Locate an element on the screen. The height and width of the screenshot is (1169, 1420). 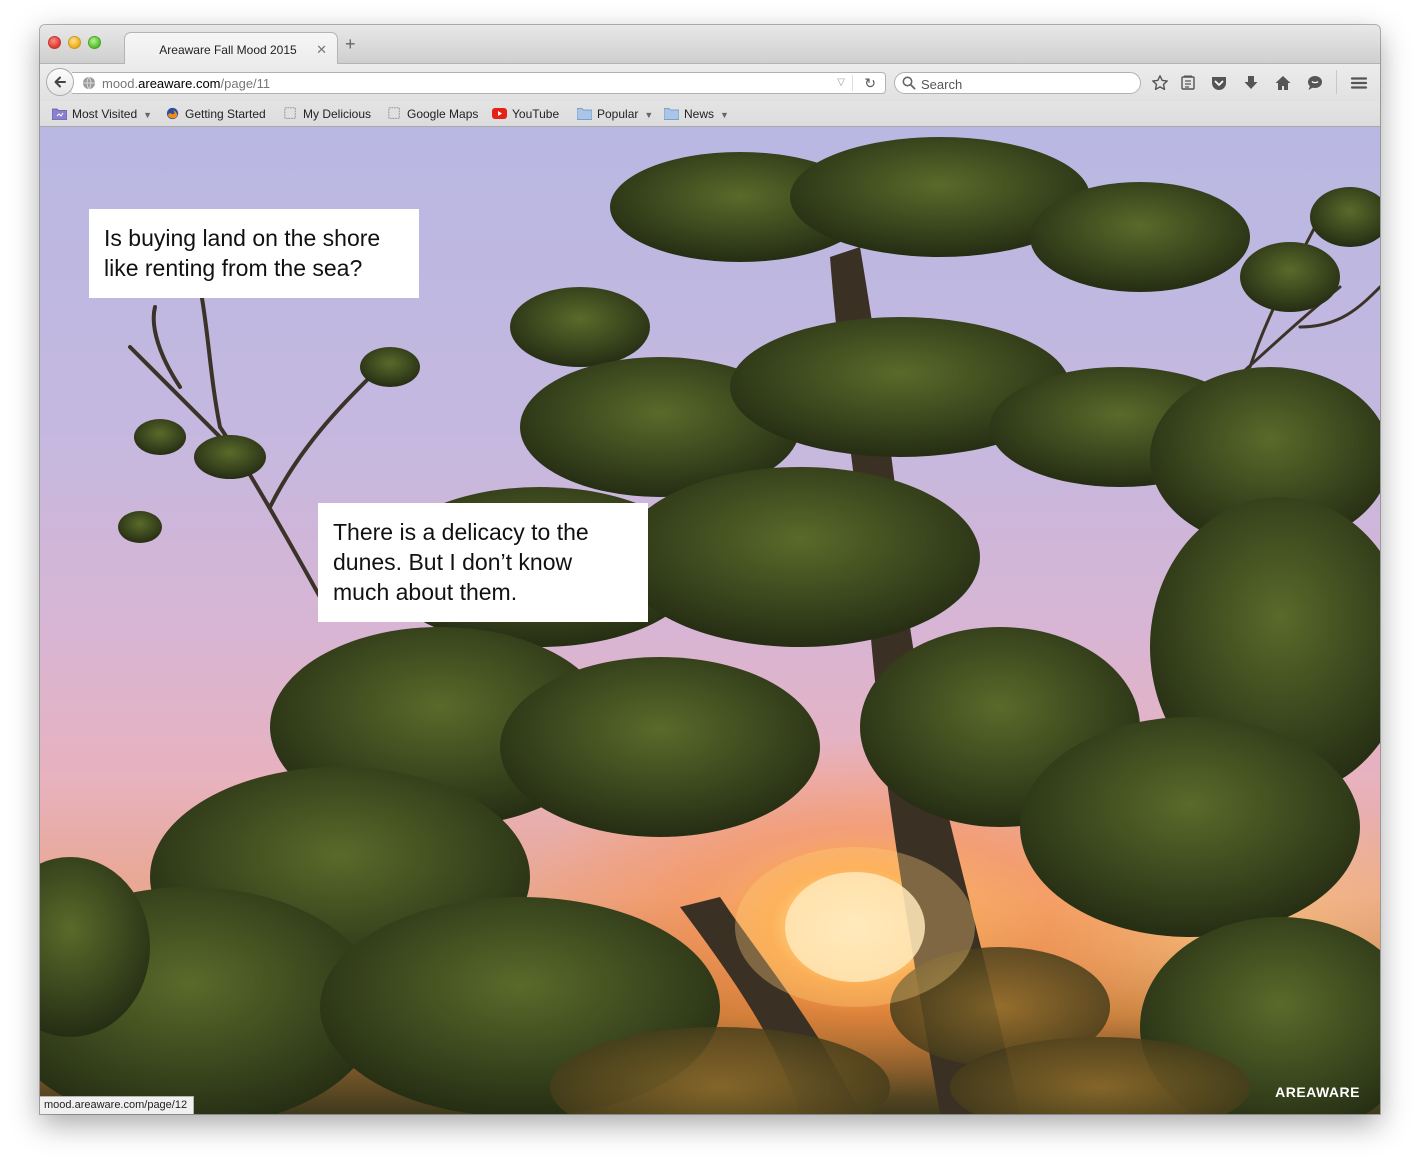
globe-icon is located at coordinates (89, 83).